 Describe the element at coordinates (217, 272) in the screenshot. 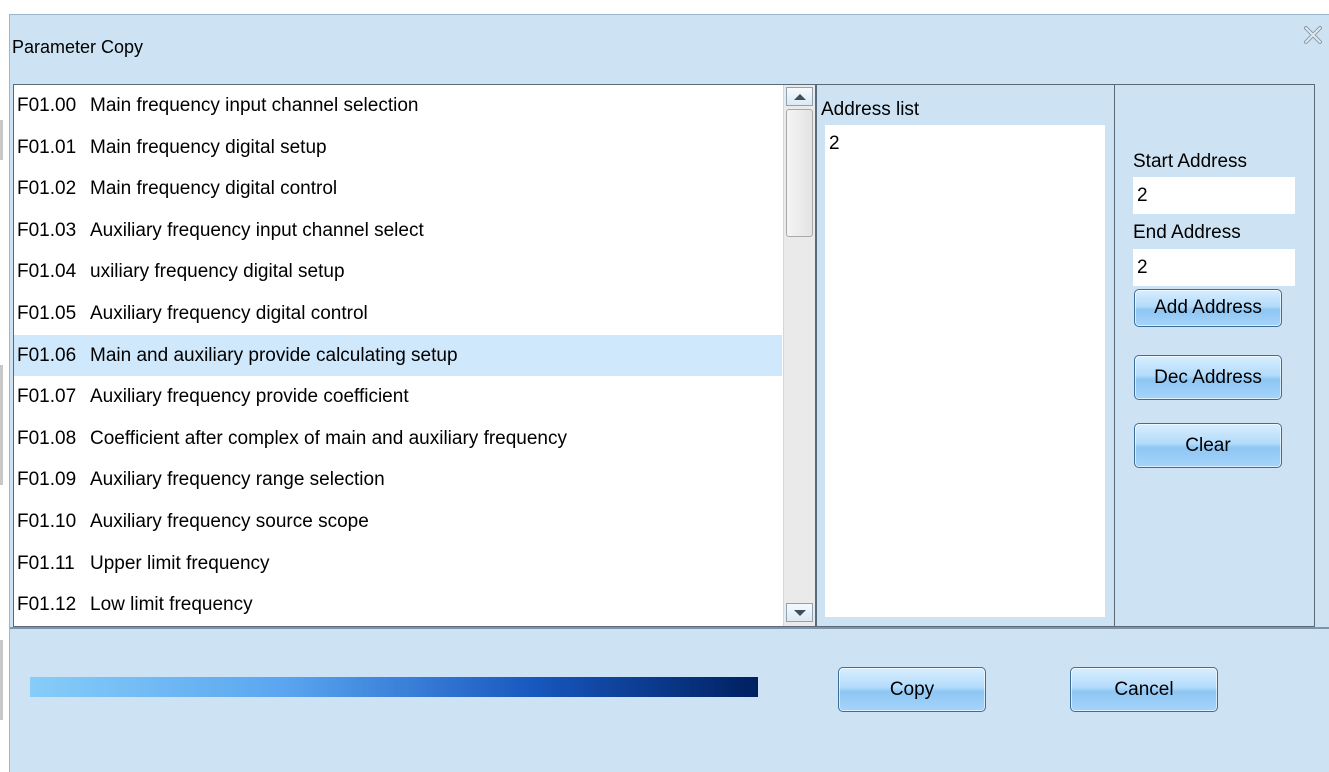

I see `parameter-name: uxiliary frequency digital setup` at that location.